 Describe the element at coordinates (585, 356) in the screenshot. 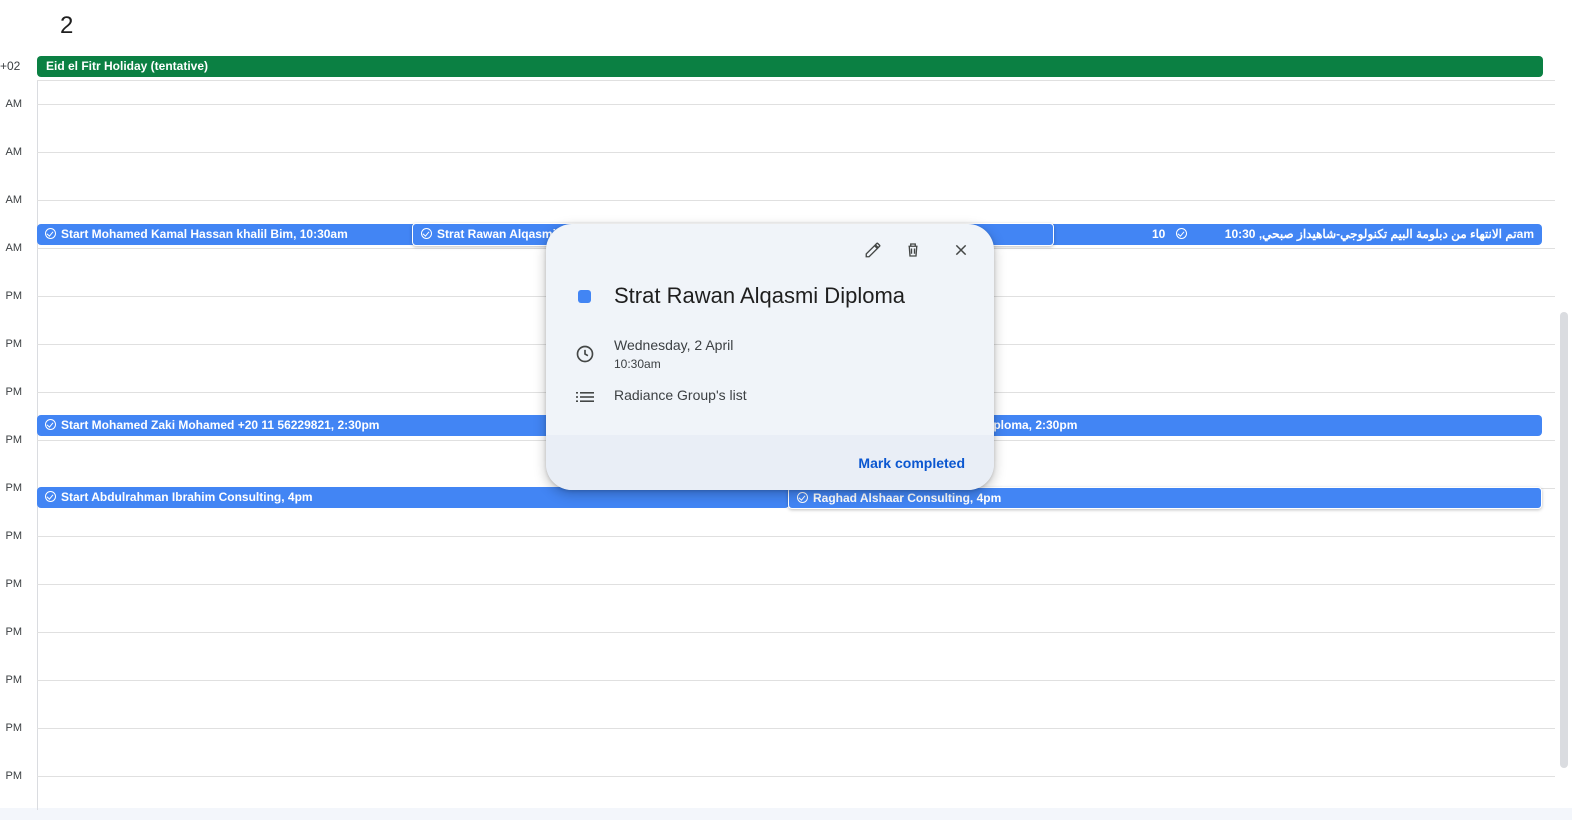

I see `clock-icon` at that location.